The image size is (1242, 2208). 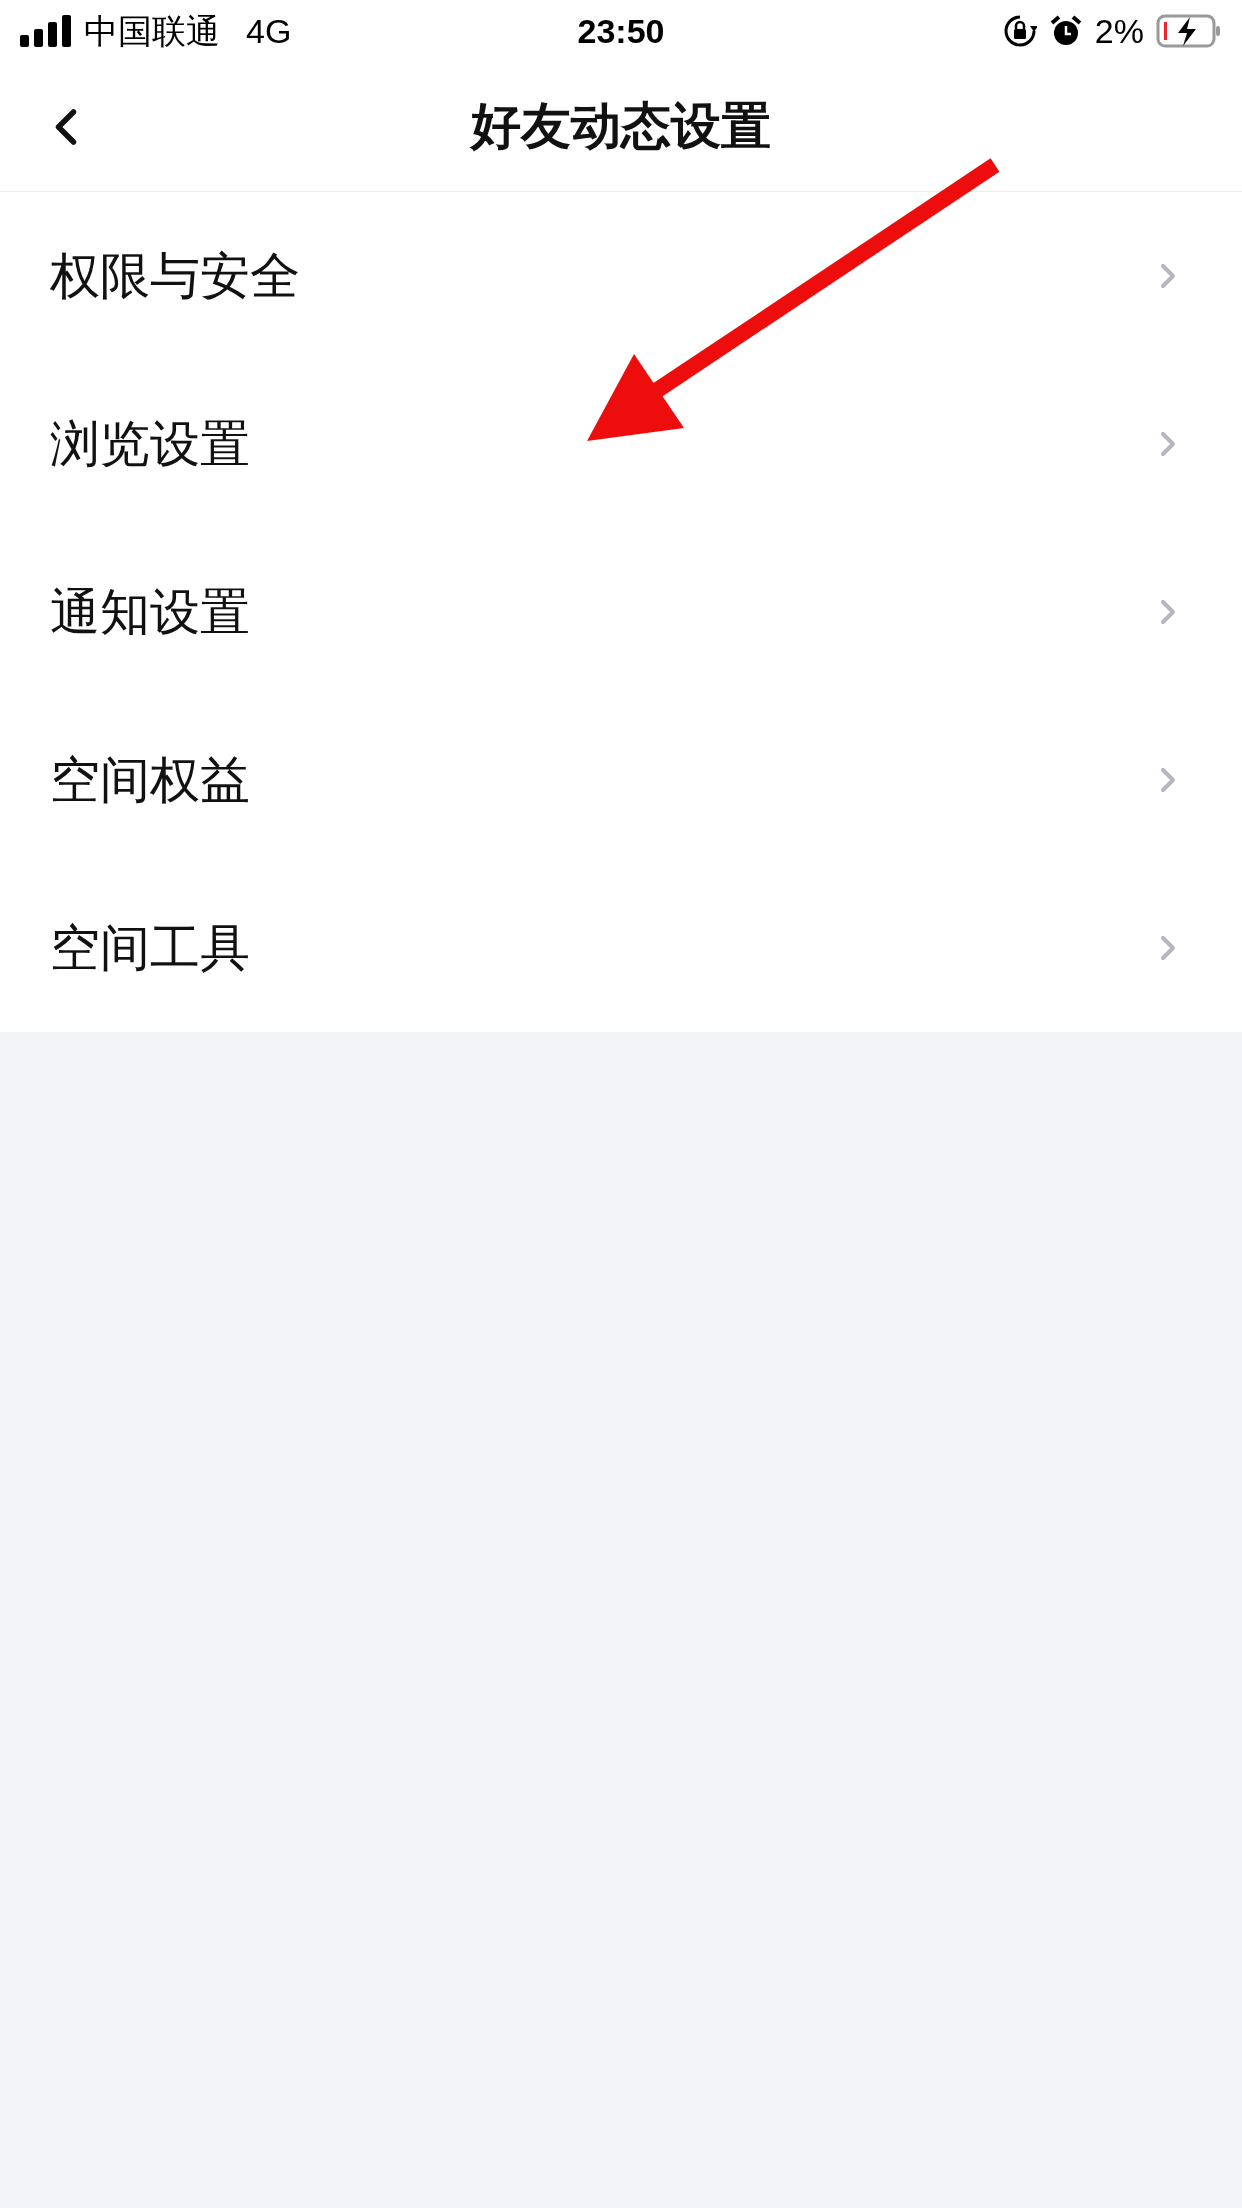 What do you see at coordinates (152, 31) in the screenshot?
I see `carrier-name: 中国联通` at bounding box center [152, 31].